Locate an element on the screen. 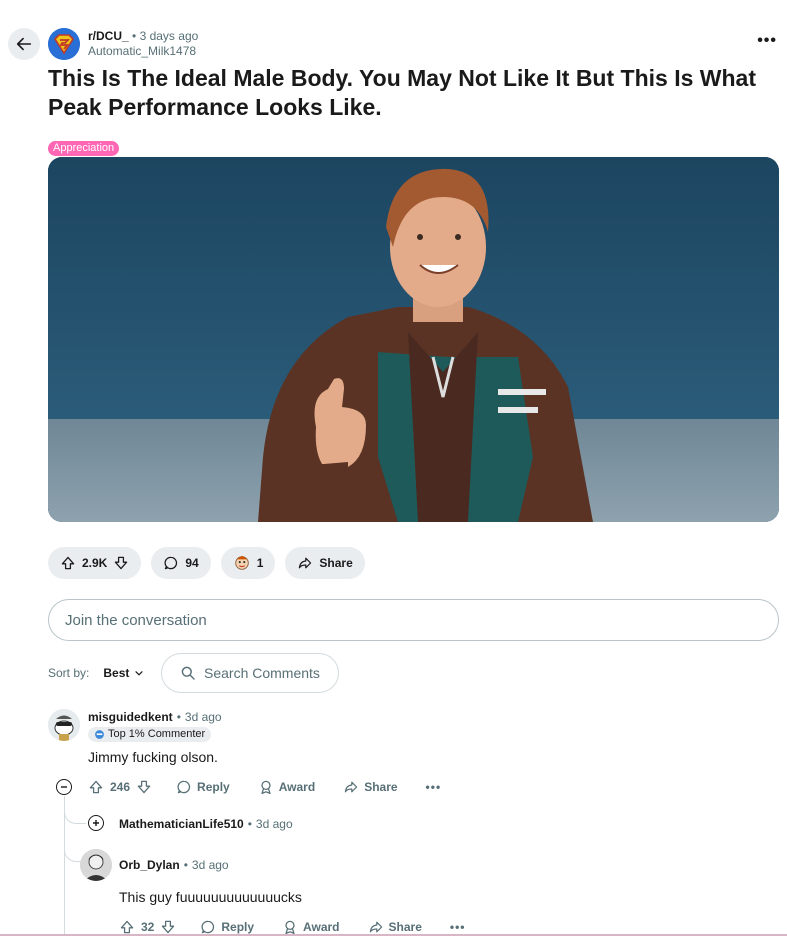 The width and height of the screenshot is (787, 937). superman-logo-icon is located at coordinates (64, 44).